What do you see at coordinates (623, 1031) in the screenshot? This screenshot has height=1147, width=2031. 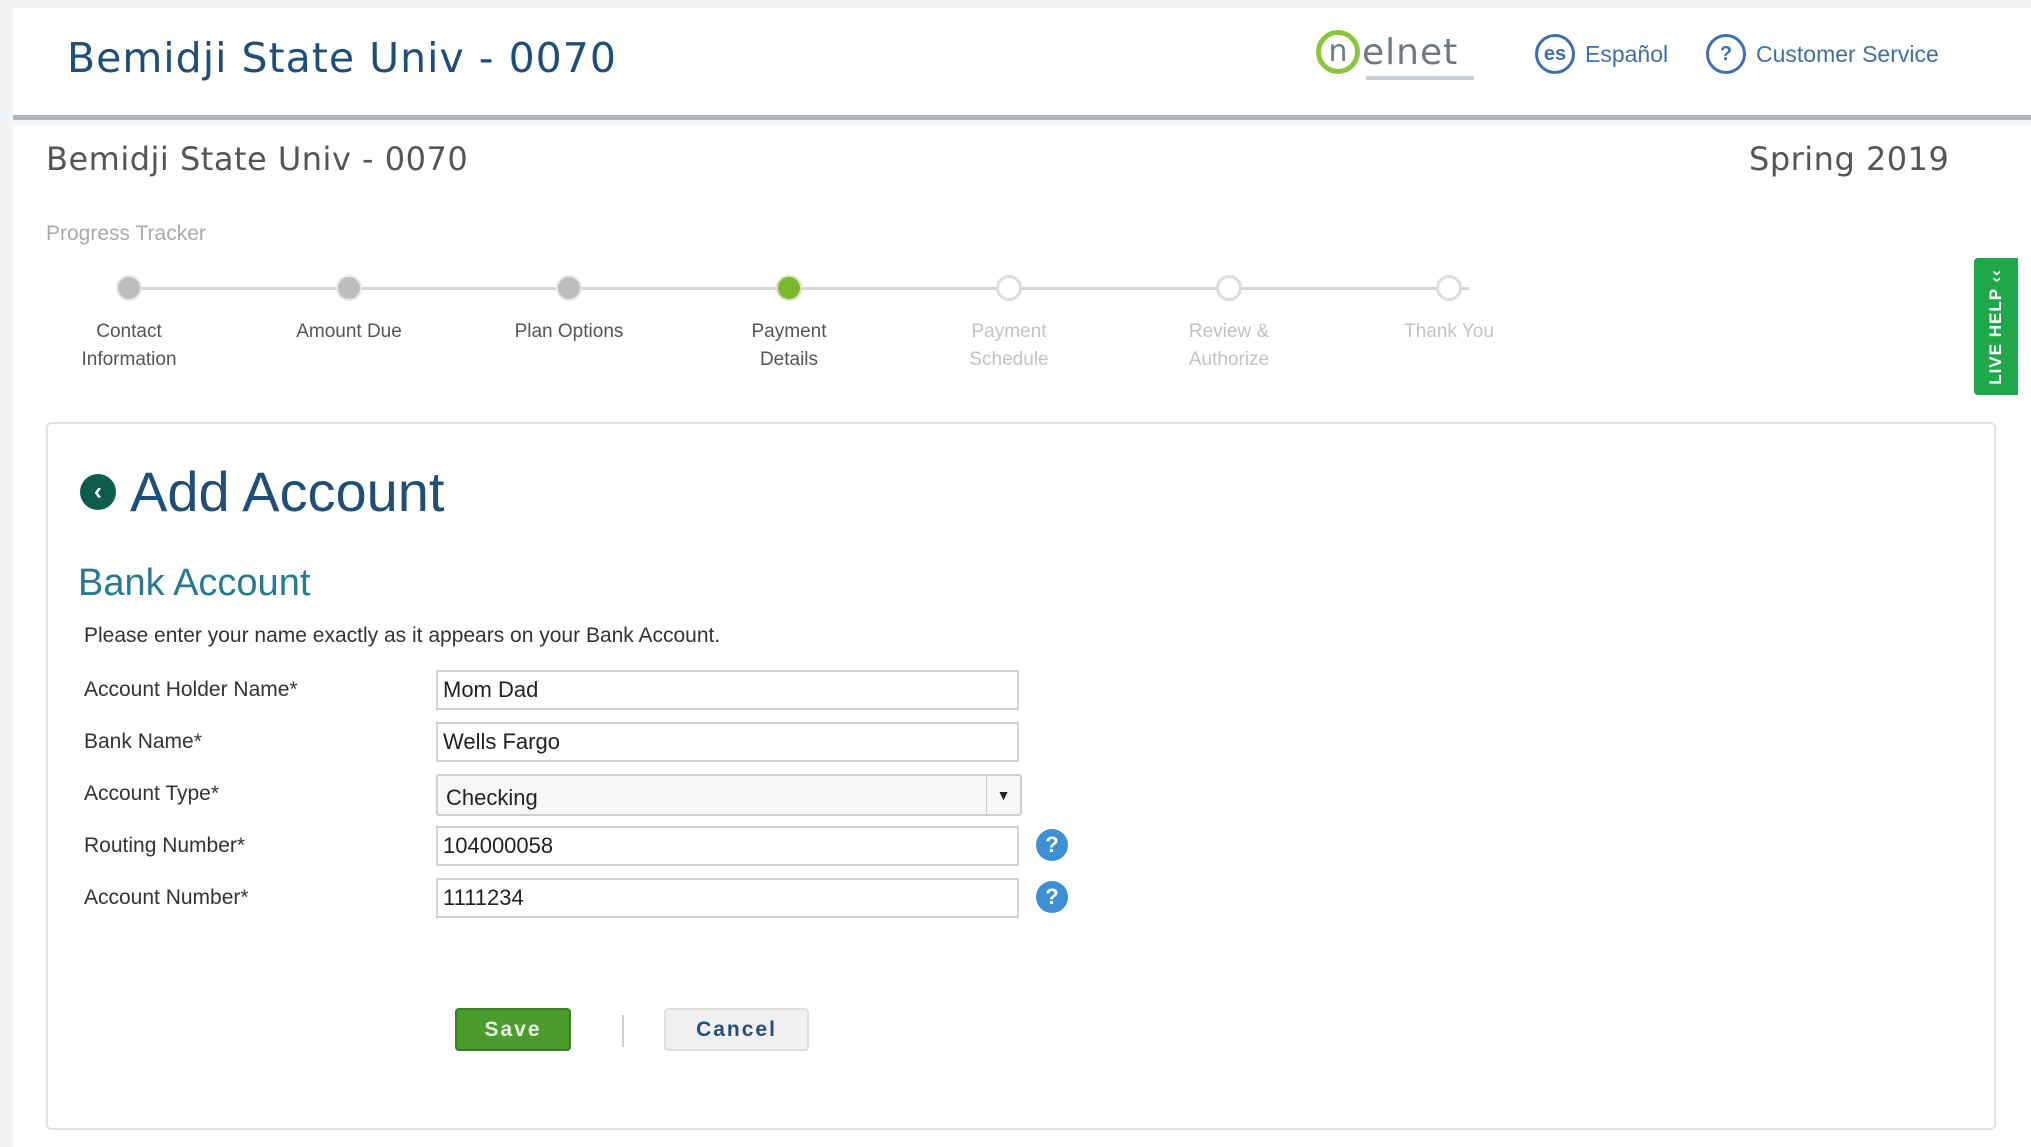 I see `button-divider` at bounding box center [623, 1031].